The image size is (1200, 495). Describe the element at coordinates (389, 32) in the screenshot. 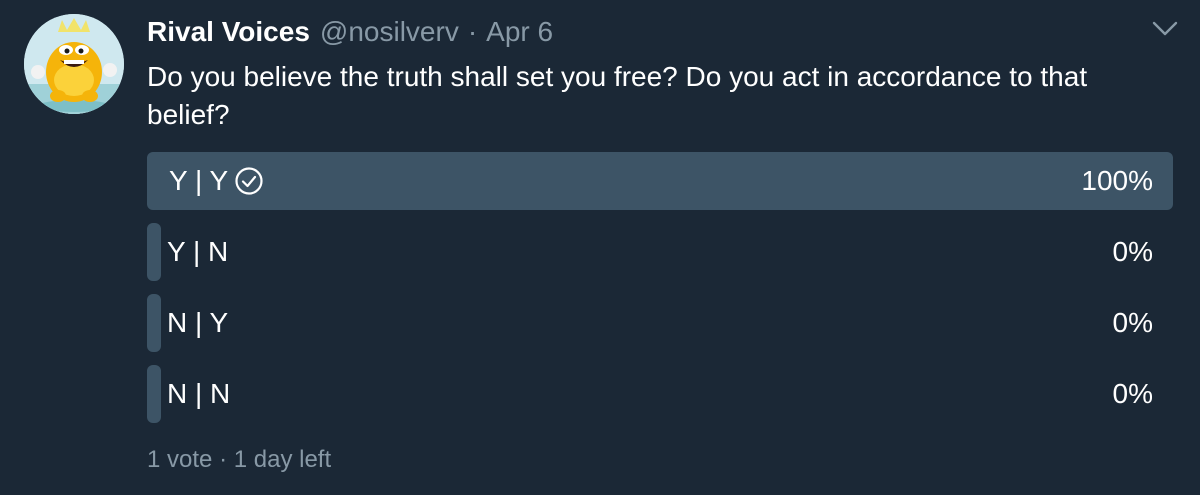

I see `user-handle: @nosilverv` at that location.